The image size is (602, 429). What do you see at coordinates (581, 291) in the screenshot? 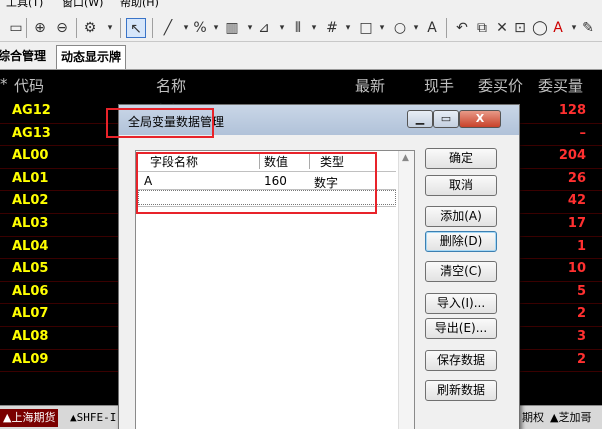
I see `bid-volume-cell: 5` at bounding box center [581, 291].